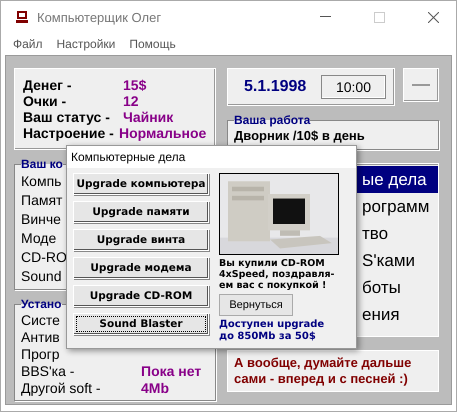 This screenshot has width=457, height=412. What do you see at coordinates (48, 85) in the screenshot?
I see `stat-label: Денег -` at bounding box center [48, 85].